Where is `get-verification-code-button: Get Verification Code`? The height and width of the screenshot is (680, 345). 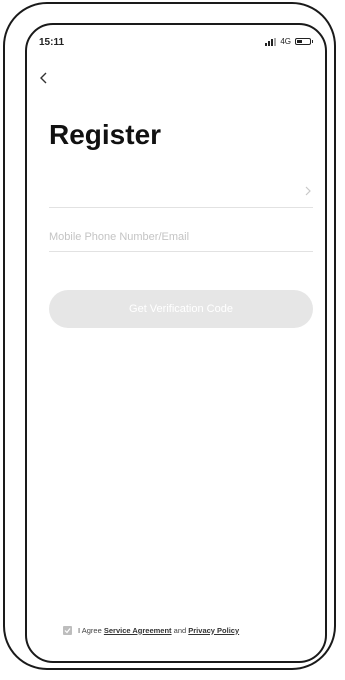 get-verification-code-button: Get Verification Code is located at coordinates (181, 309).